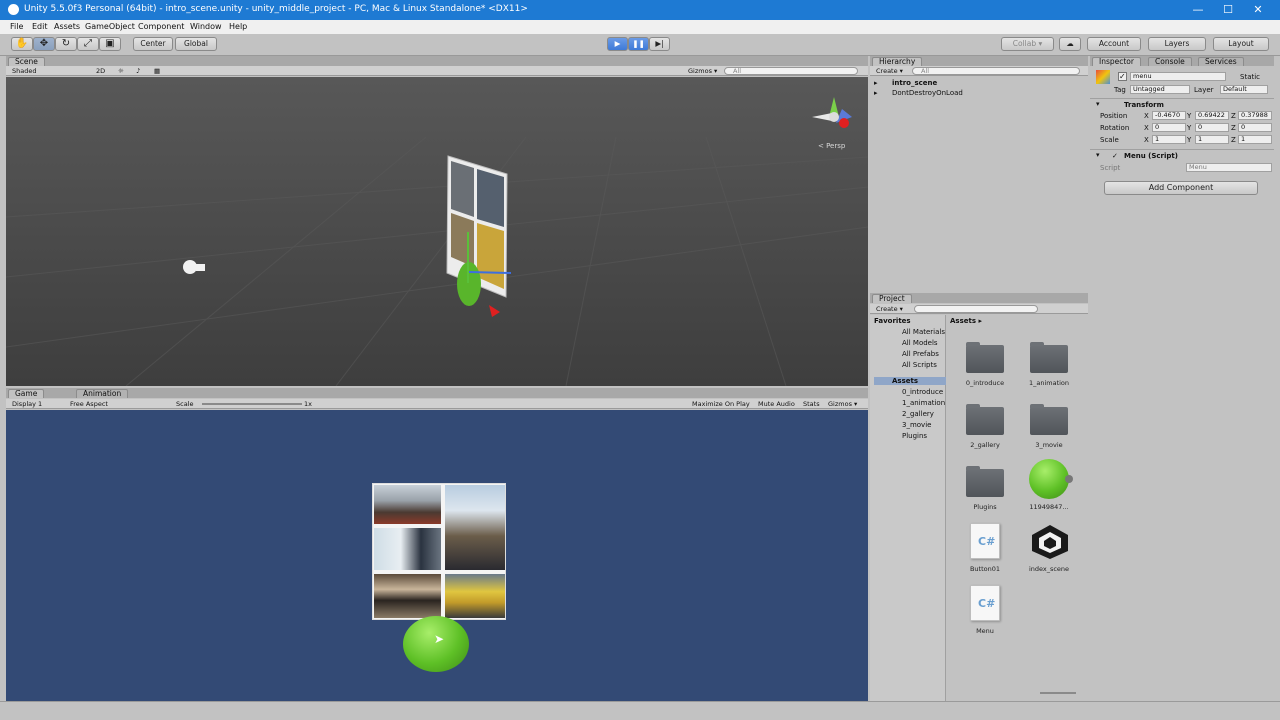  I want to click on unity-scene-icon, so click(1050, 542).